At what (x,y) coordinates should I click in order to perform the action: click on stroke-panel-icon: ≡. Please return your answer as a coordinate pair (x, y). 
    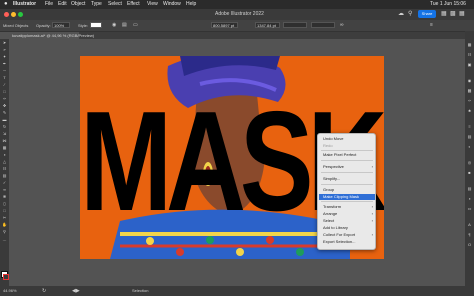
    Looking at the image, I should click on (469, 127).